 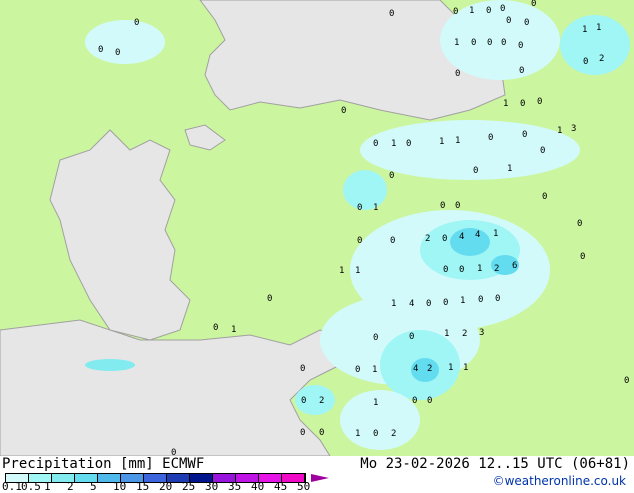 What do you see at coordinates (143, 486) in the screenshot?
I see `scale-tick-label: 15` at bounding box center [143, 486].